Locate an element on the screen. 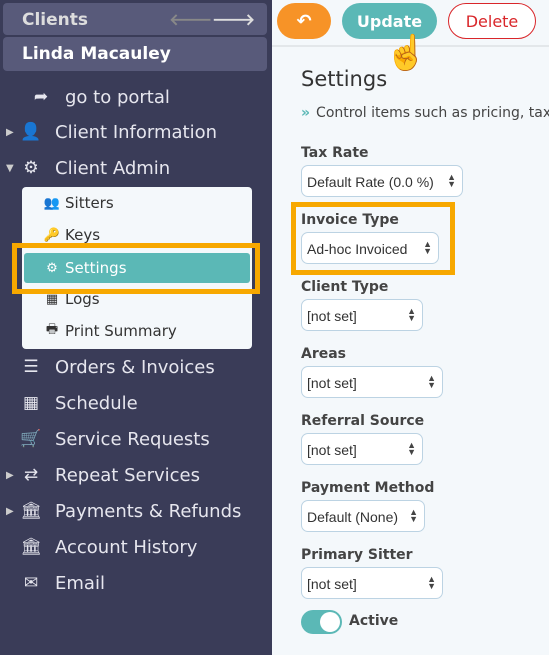 The width and height of the screenshot is (549, 655). client-name: Linda Macauley is located at coordinates (135, 54).